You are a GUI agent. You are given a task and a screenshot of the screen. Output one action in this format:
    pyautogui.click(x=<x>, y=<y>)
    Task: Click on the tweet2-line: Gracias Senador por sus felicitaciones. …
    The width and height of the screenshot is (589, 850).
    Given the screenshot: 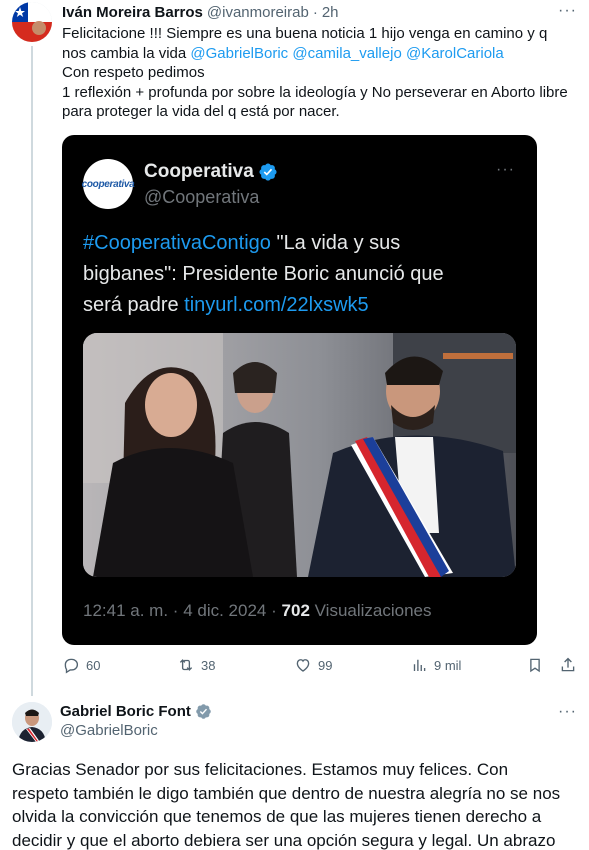 What is the action you would take?
    pyautogui.click(x=260, y=769)
    